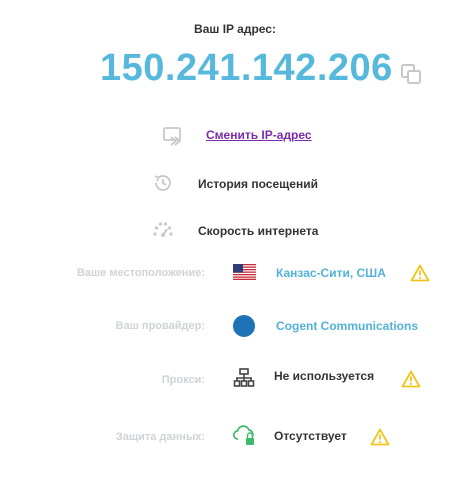 The image size is (470, 501). What do you see at coordinates (183, 380) in the screenshot?
I see `proxy-label: Прокси:` at bounding box center [183, 380].